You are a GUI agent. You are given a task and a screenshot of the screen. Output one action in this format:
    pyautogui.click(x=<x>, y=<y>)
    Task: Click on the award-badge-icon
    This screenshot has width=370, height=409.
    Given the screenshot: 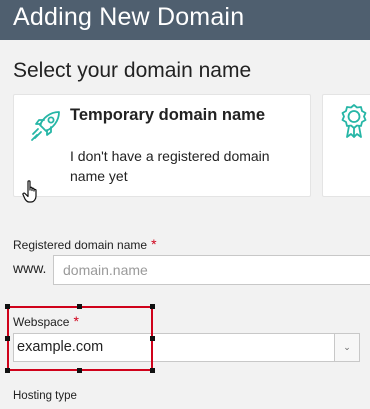 What is the action you would take?
    pyautogui.click(x=354, y=121)
    